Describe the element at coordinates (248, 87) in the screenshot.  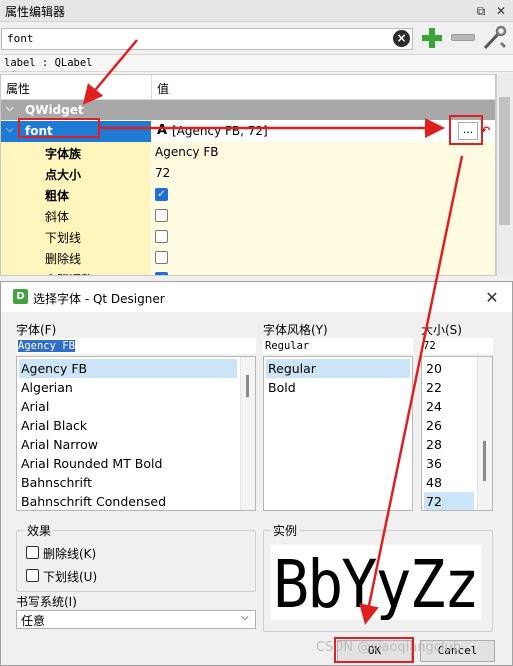
I see `property-tree-header: 属性 值` at that location.